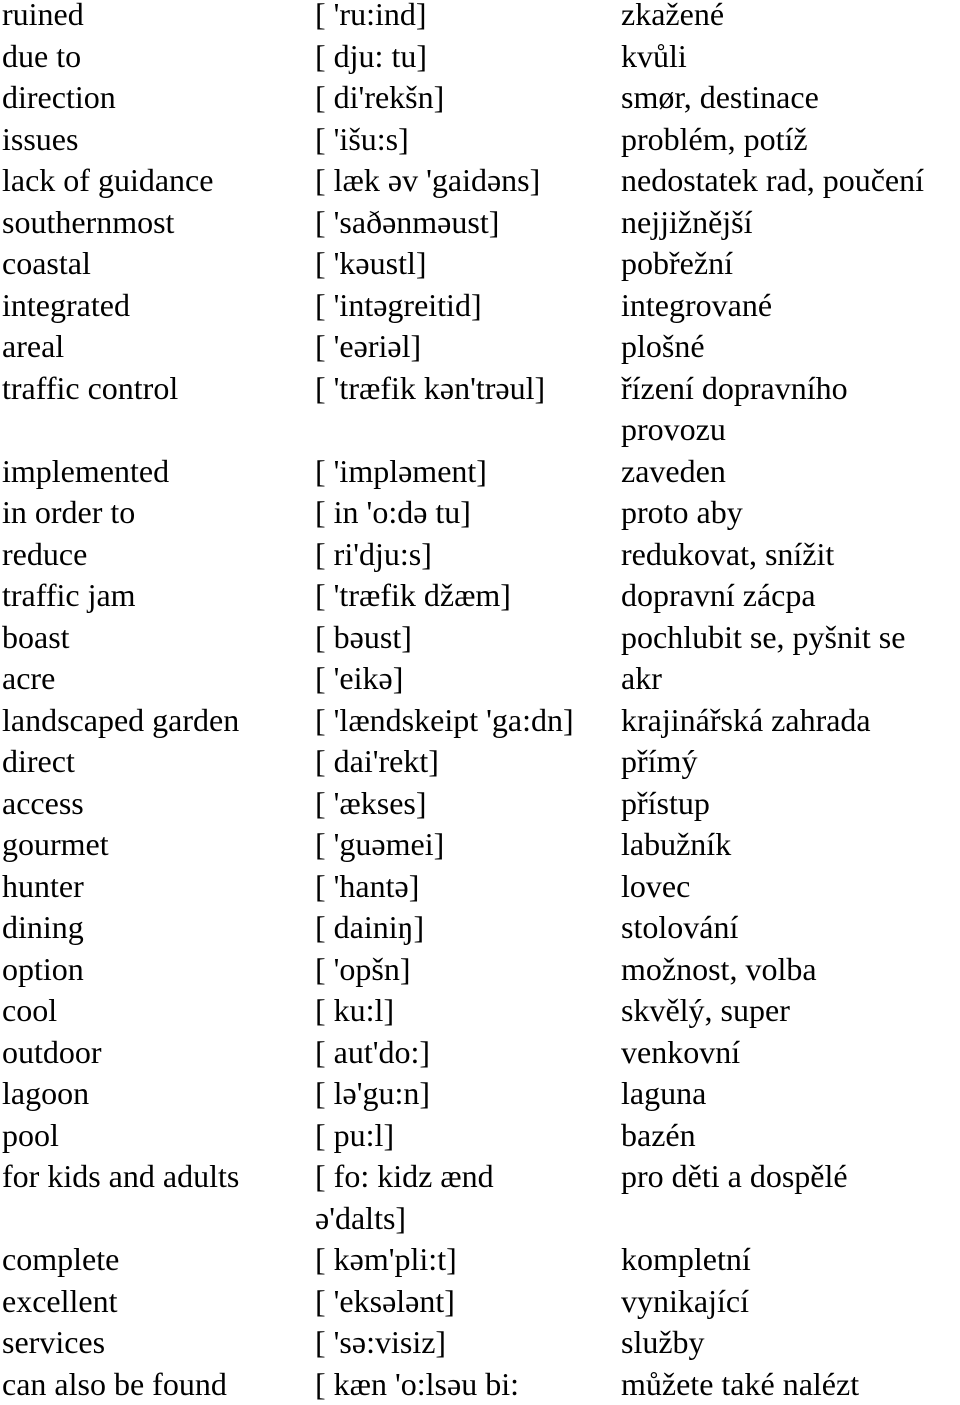  Describe the element at coordinates (380, 1343) in the screenshot. I see `pronunciation-line: [ 'sə:visiz]` at that location.